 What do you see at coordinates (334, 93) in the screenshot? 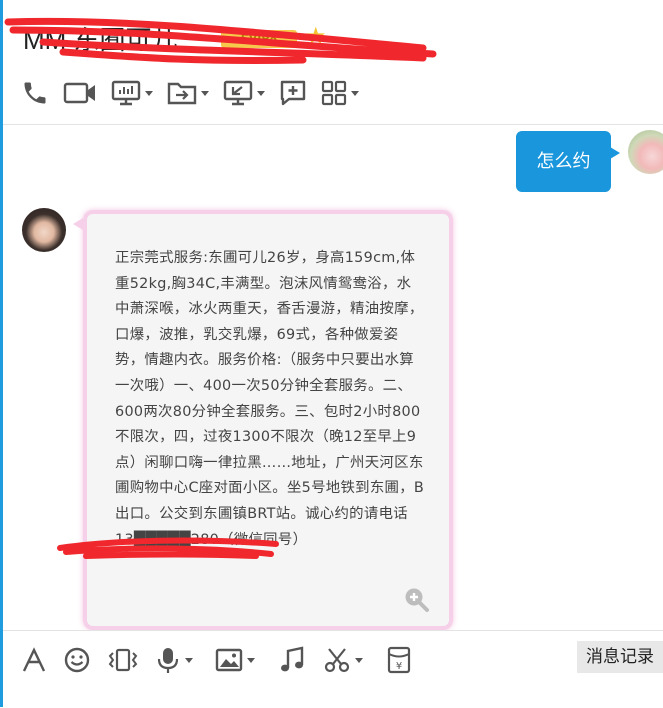
I see `apps-icon` at bounding box center [334, 93].